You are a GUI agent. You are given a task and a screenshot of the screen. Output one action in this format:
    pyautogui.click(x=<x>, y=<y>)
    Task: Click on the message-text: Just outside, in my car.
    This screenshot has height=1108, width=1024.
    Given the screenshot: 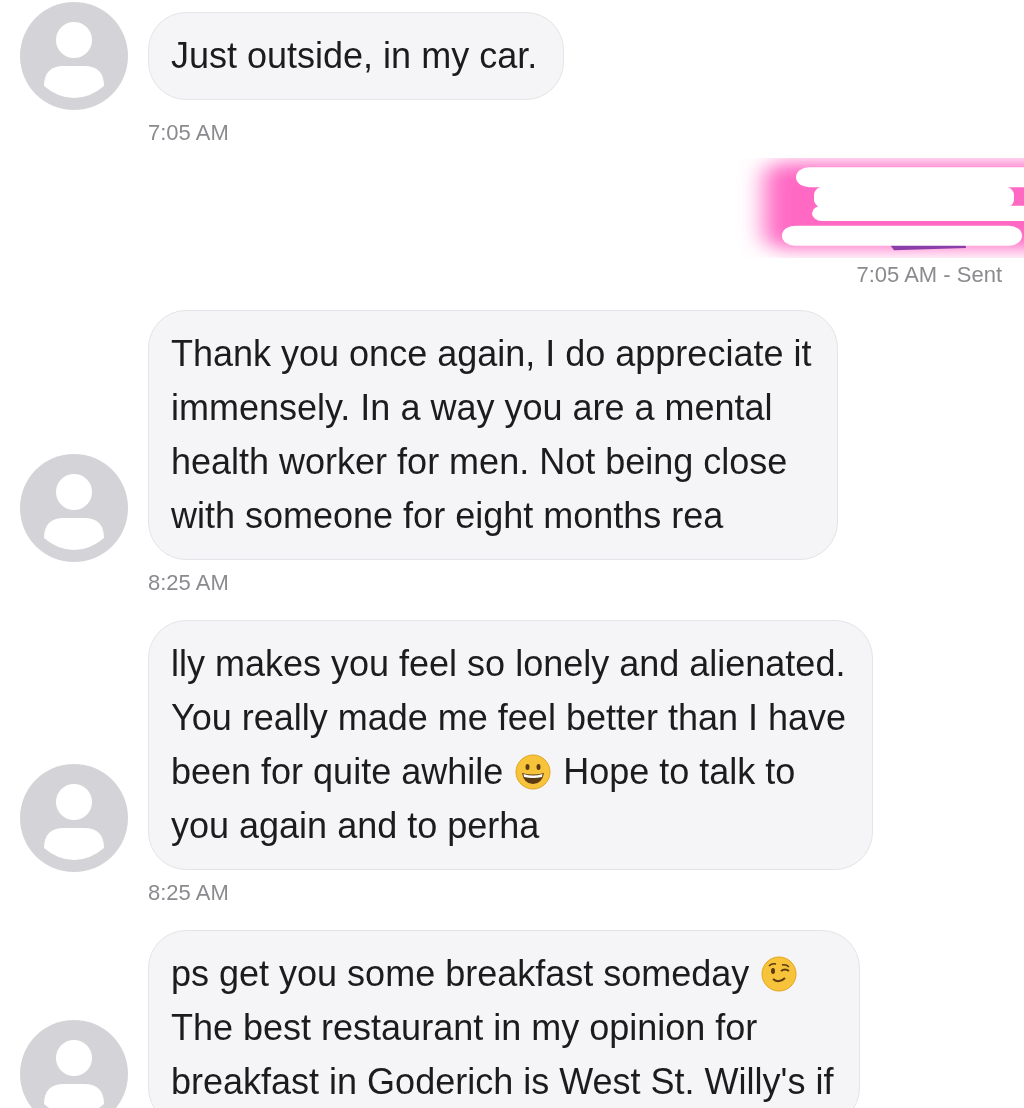 What is the action you would take?
    pyautogui.click(x=354, y=56)
    